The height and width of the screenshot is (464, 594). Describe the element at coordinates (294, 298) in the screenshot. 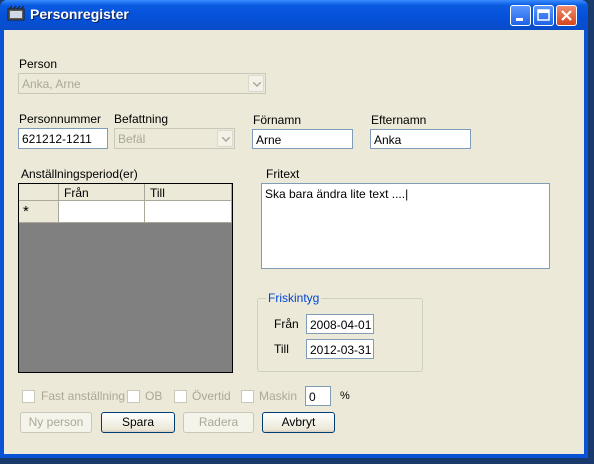

I see `friskintyg-title: Friskintyg` at that location.